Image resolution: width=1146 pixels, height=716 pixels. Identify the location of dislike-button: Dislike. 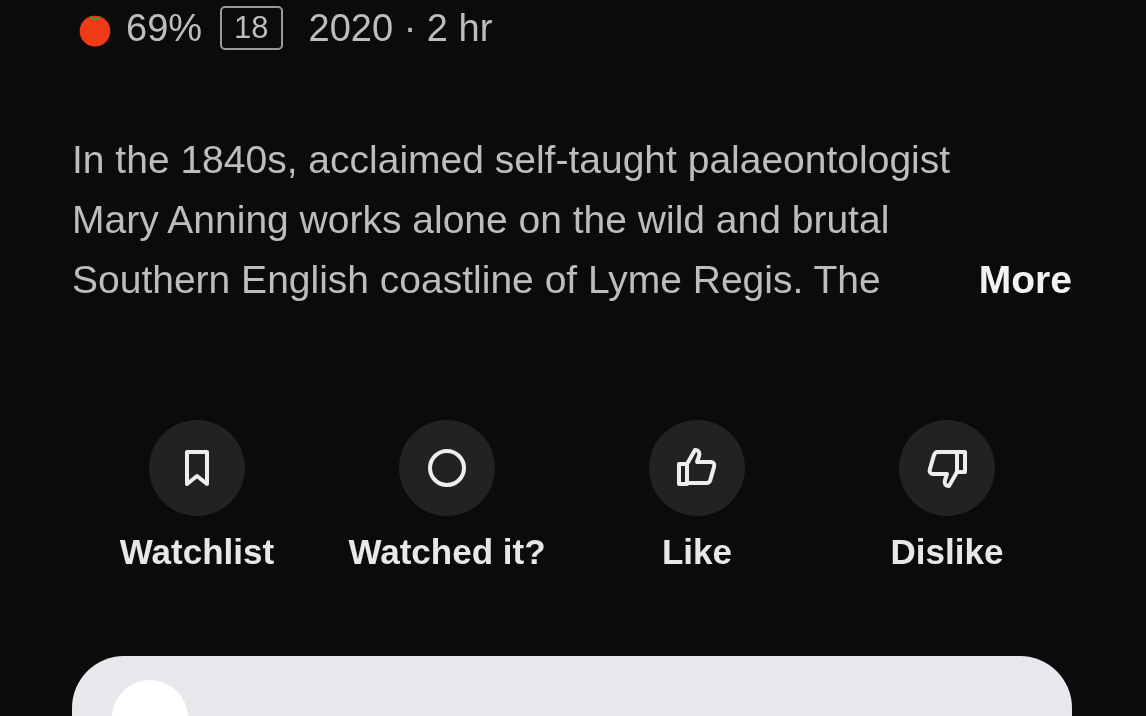
(947, 496).